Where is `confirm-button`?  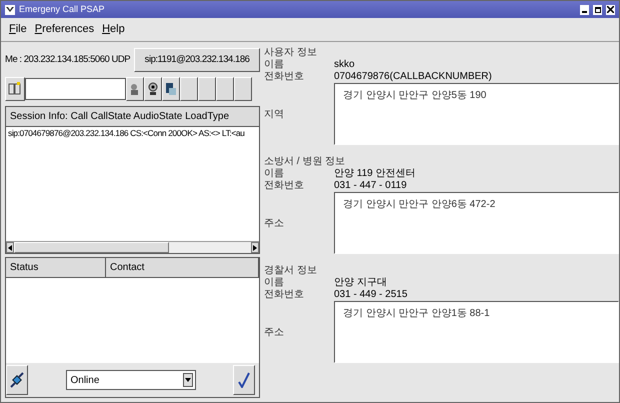 confirm-button is located at coordinates (244, 380).